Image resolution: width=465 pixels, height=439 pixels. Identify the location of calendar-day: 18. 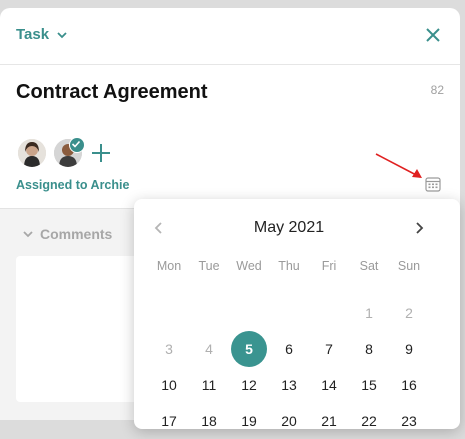
(209, 421).